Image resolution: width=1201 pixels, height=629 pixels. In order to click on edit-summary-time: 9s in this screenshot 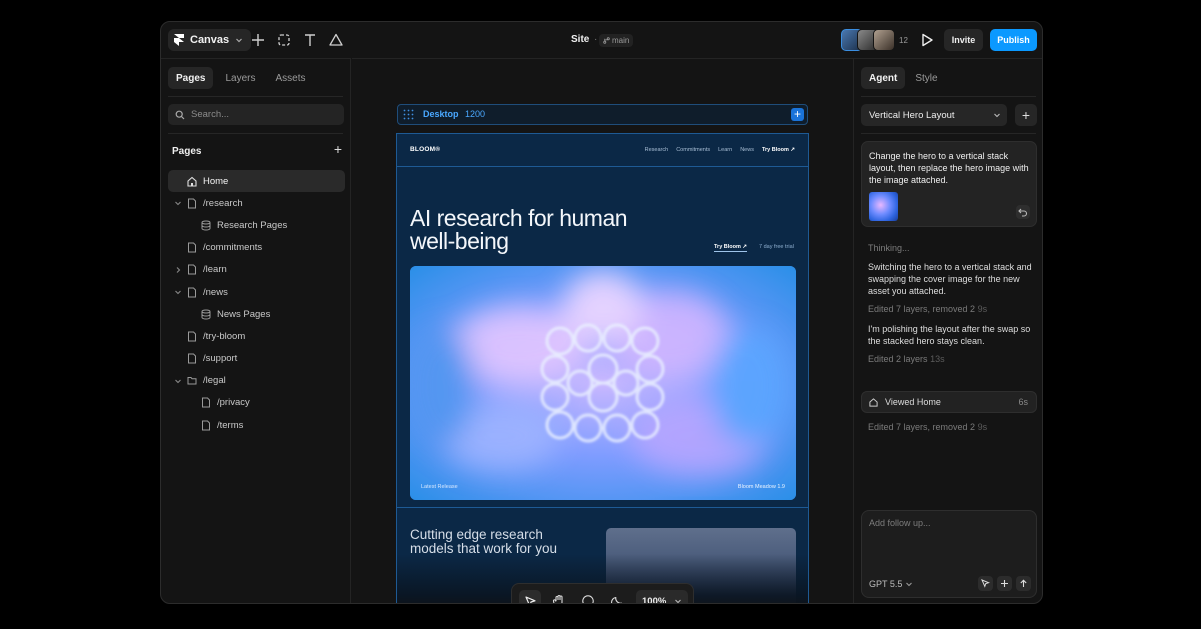, I will do `click(982, 309)`.